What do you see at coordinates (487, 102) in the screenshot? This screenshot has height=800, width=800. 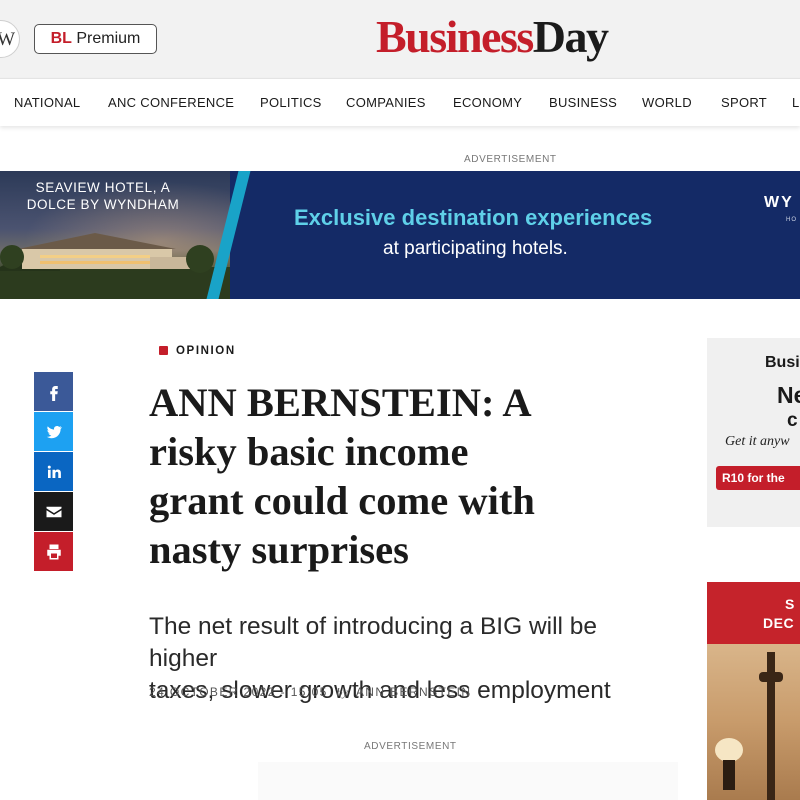 I see `nav-item-economy: ECONOMY` at bounding box center [487, 102].